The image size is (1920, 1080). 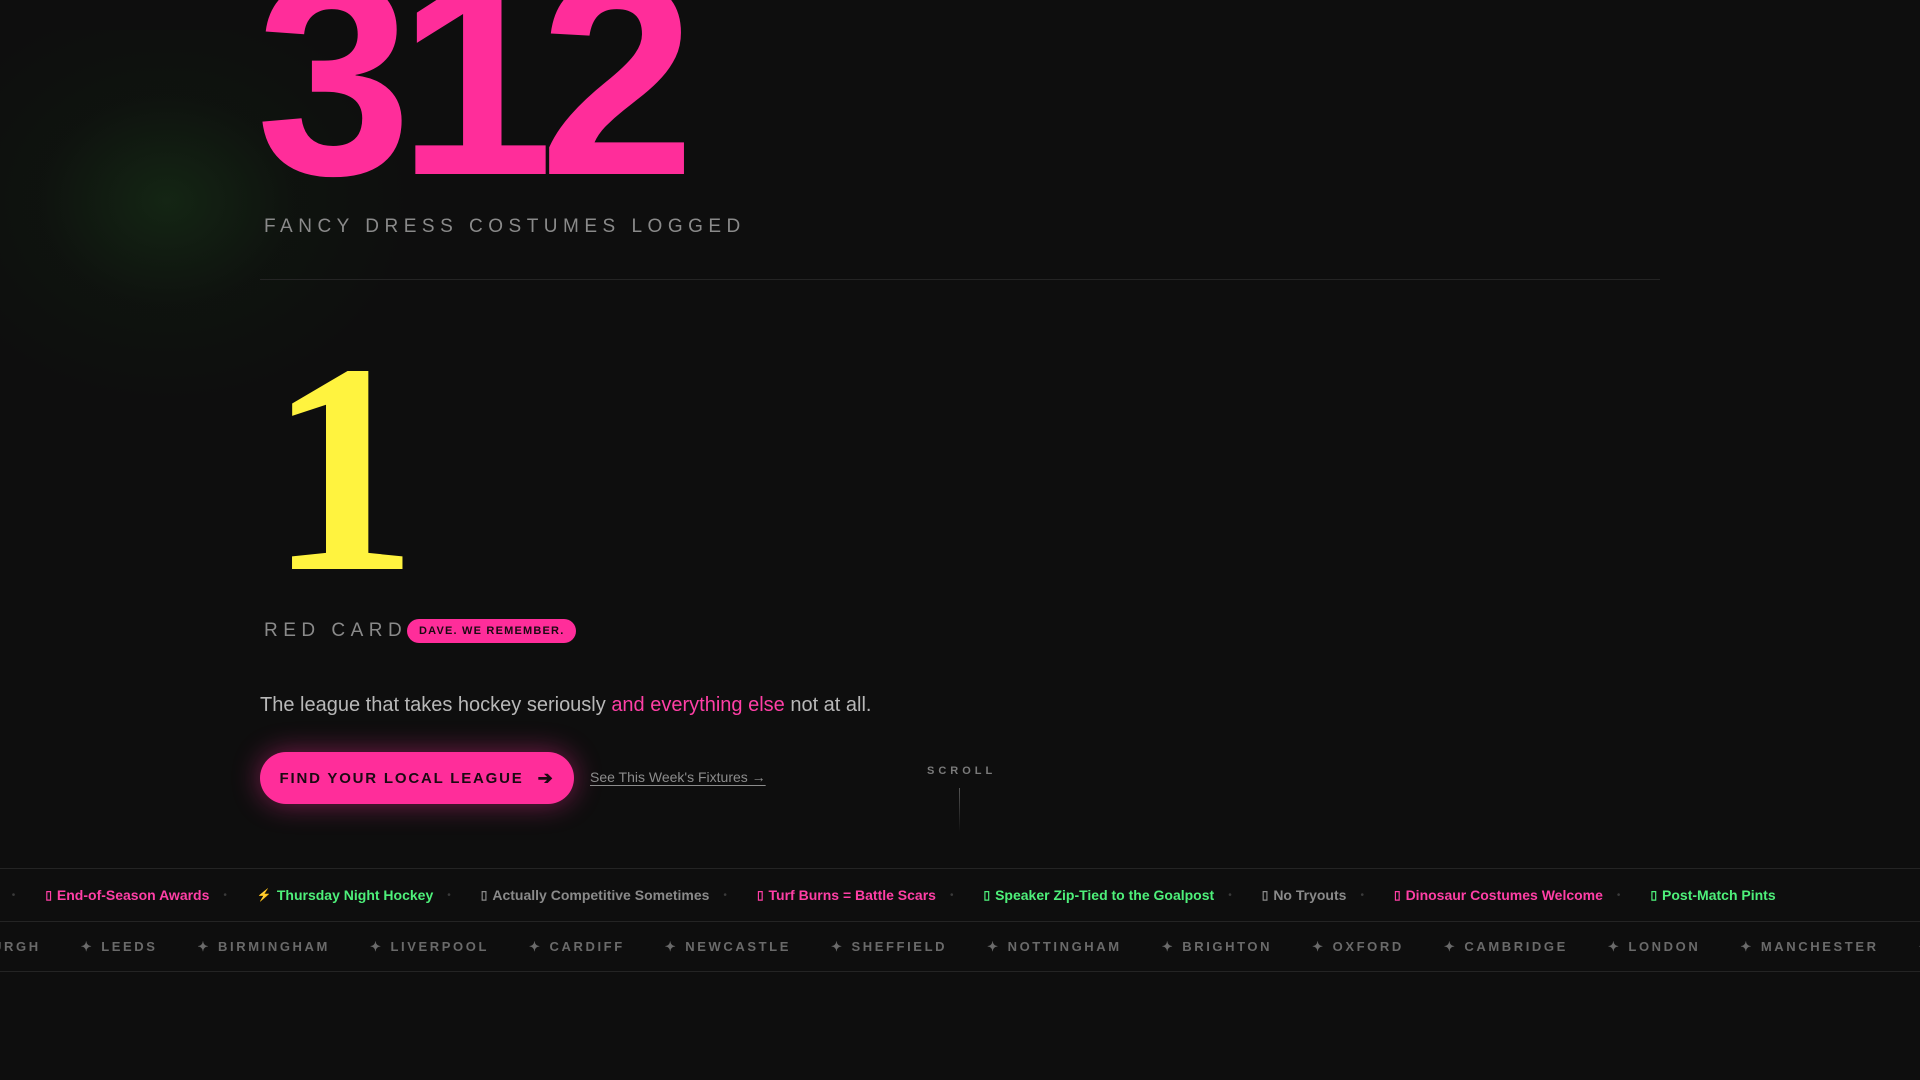 What do you see at coordinates (475, 117) in the screenshot?
I see `costumes-stat-number: 312` at bounding box center [475, 117].